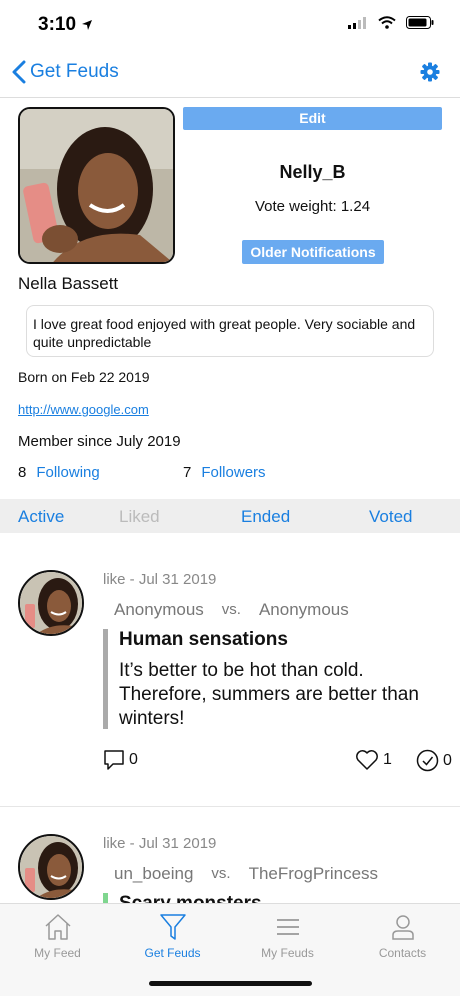  Describe the element at coordinates (87, 24) in the screenshot. I see `location-arrow-icon` at that location.